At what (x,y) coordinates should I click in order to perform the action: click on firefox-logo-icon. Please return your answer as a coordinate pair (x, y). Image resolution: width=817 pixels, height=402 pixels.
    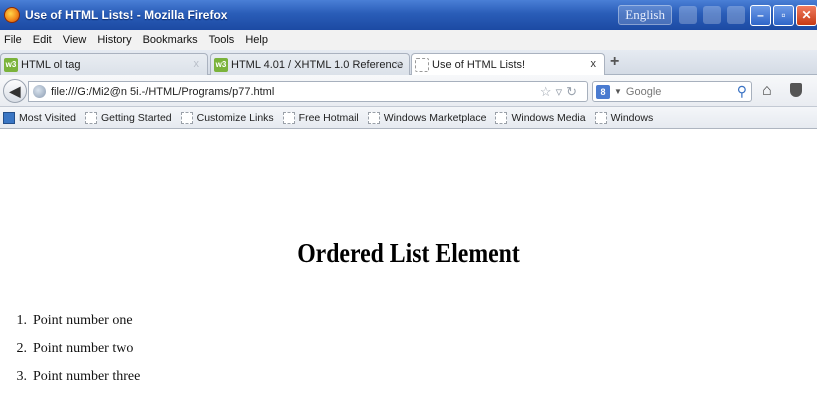
    Looking at the image, I should click on (12, 15).